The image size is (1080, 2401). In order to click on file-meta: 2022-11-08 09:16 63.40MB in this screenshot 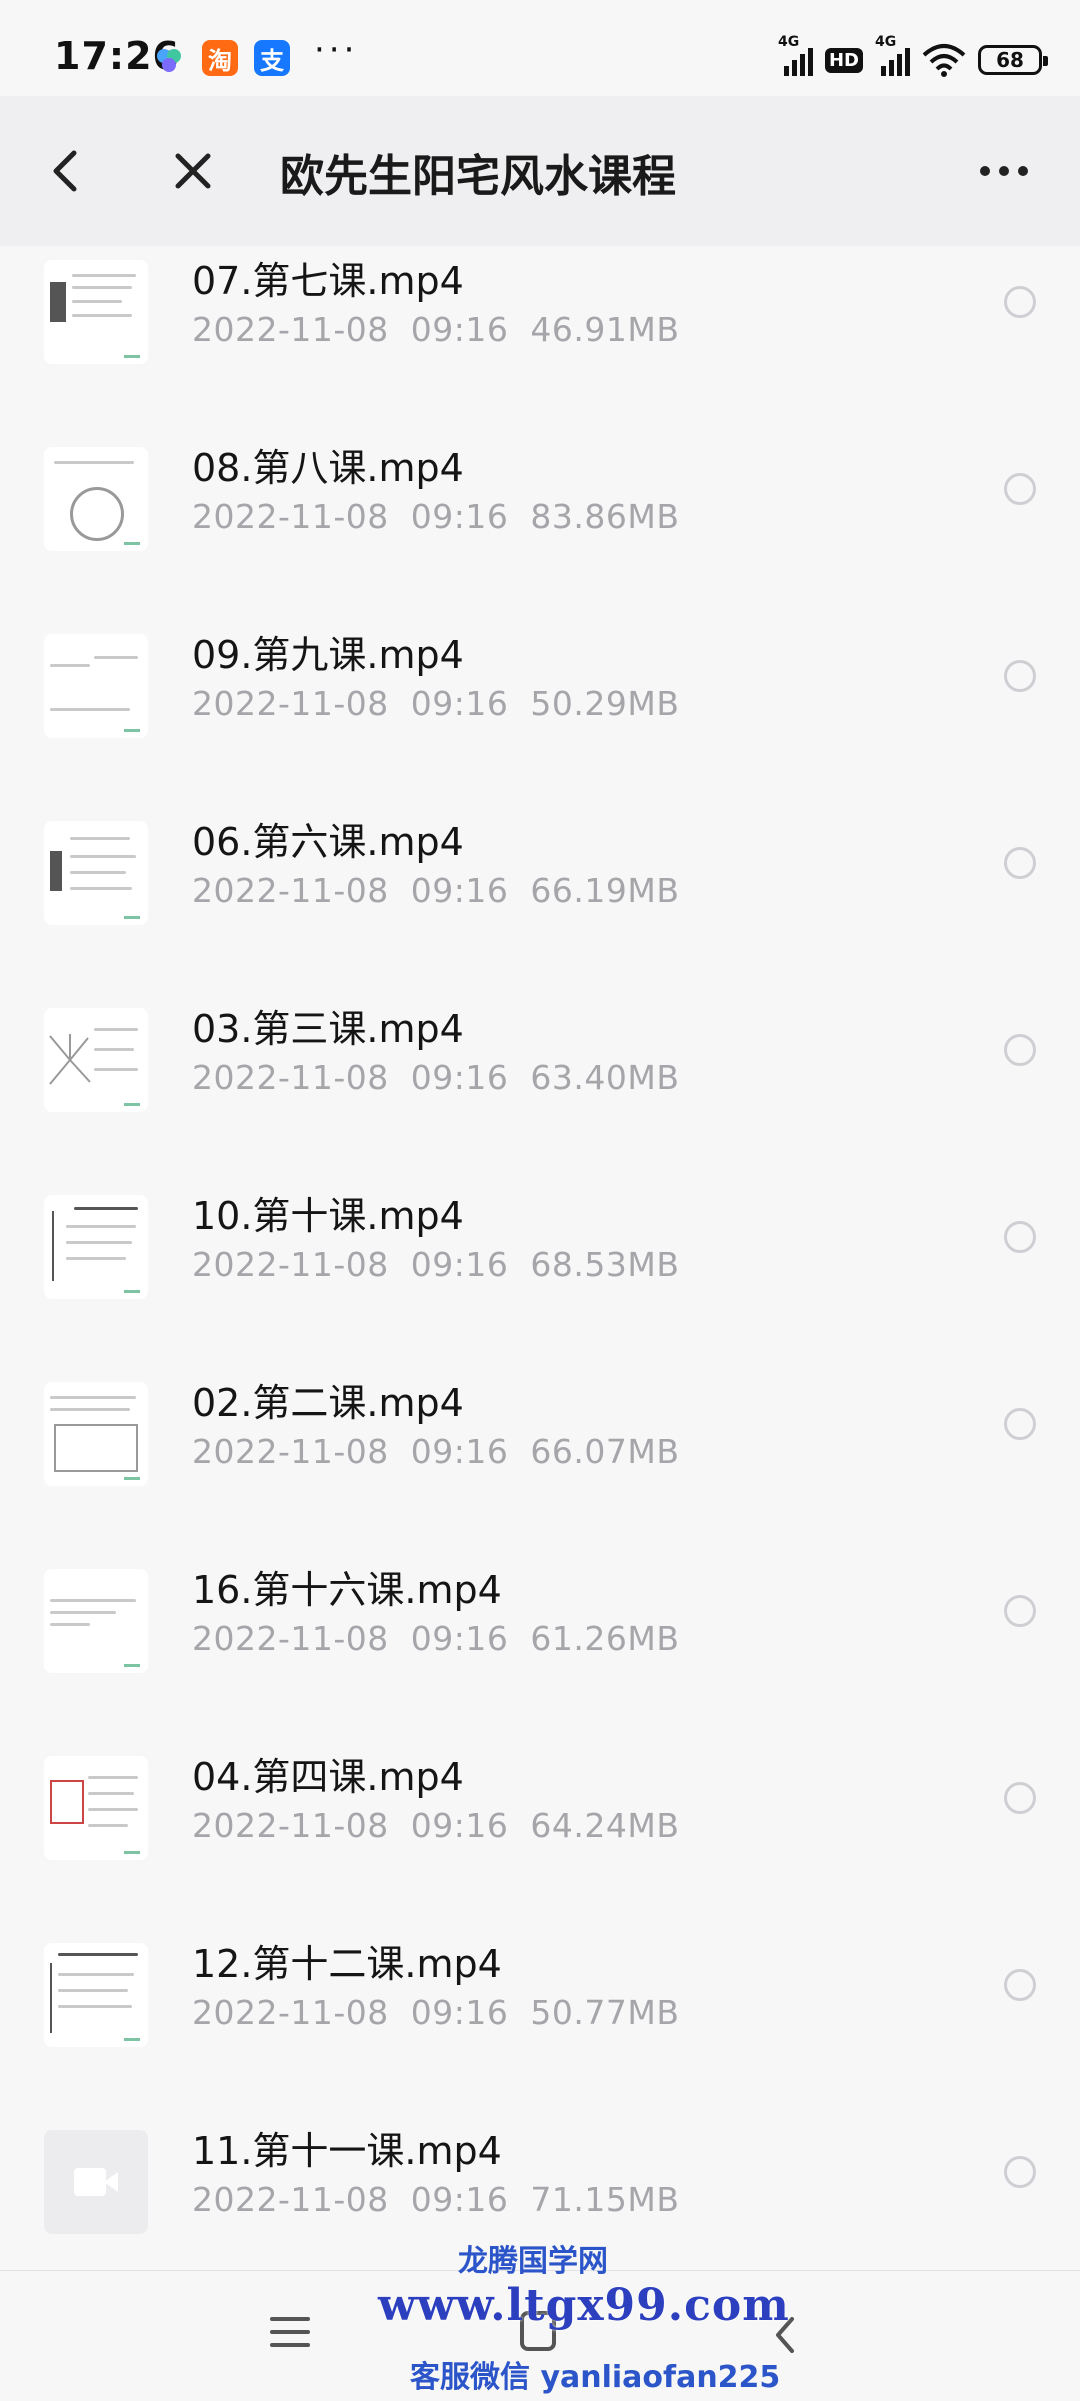, I will do `click(446, 1077)`.